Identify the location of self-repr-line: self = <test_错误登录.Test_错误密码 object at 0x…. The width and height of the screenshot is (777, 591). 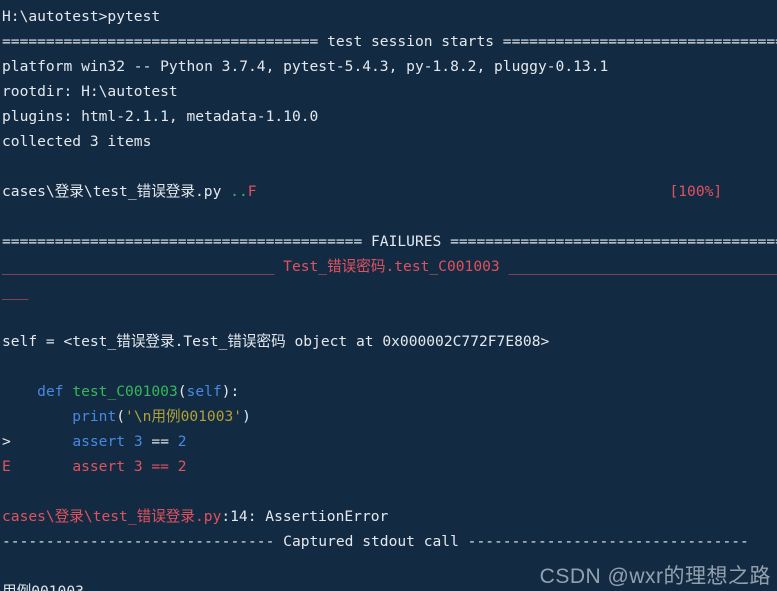
(389, 341).